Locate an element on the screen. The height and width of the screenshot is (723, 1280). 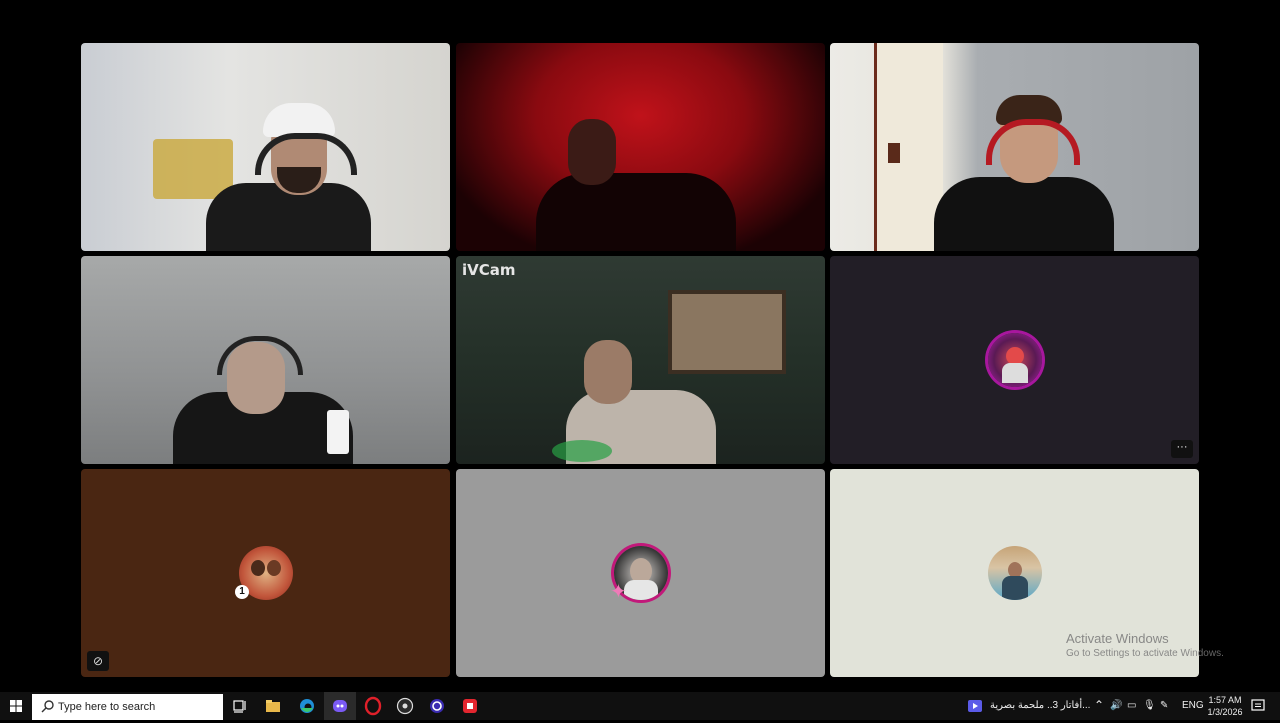
ivcam-watermark: iVCam is located at coordinates (489, 270).